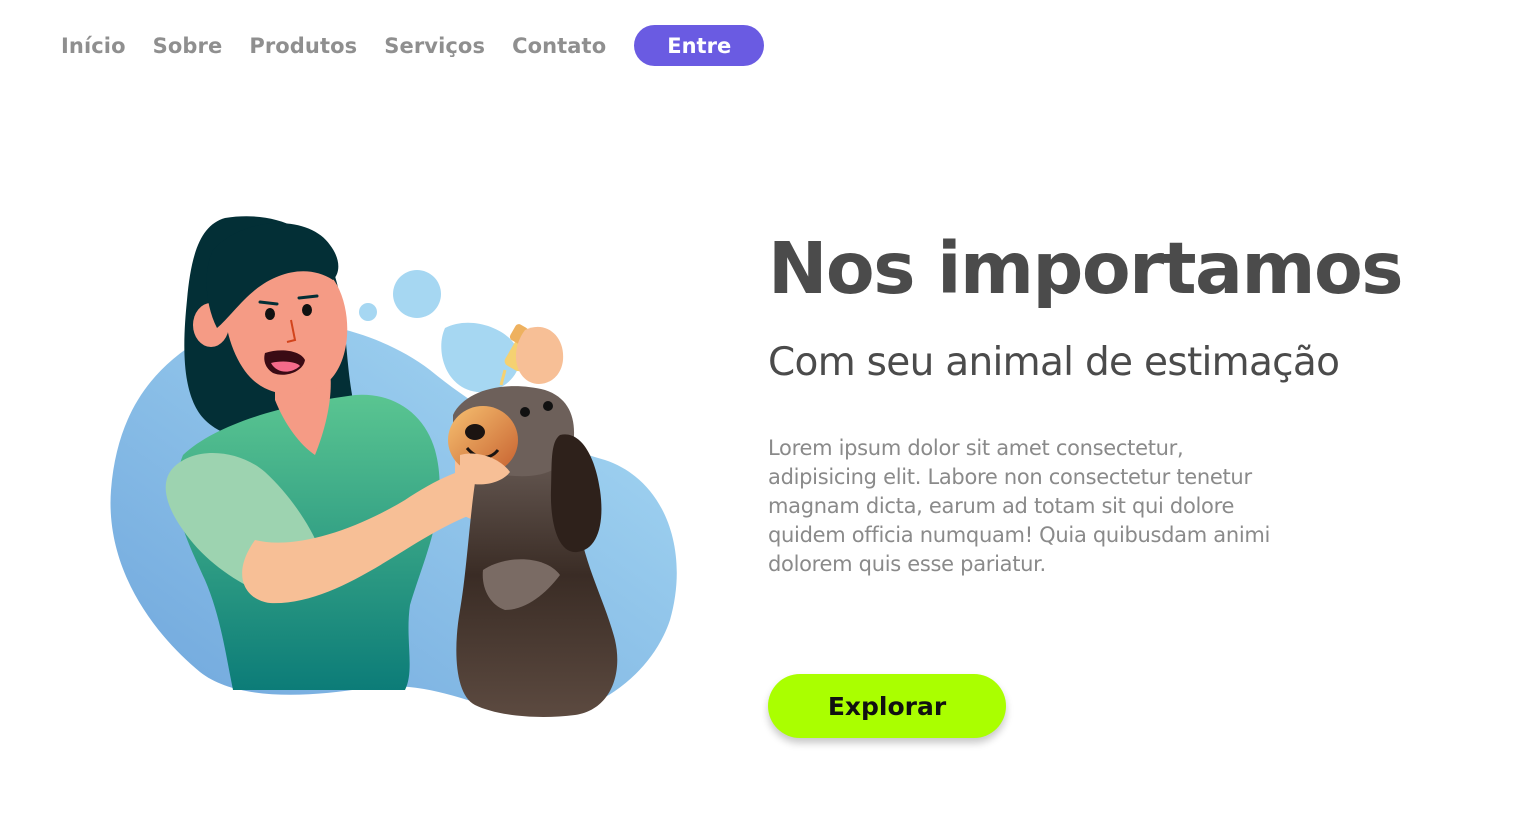 This screenshot has width=1524, height=829. Describe the element at coordinates (434, 46) in the screenshot. I see `nav-link-servicos: Serviços` at that location.